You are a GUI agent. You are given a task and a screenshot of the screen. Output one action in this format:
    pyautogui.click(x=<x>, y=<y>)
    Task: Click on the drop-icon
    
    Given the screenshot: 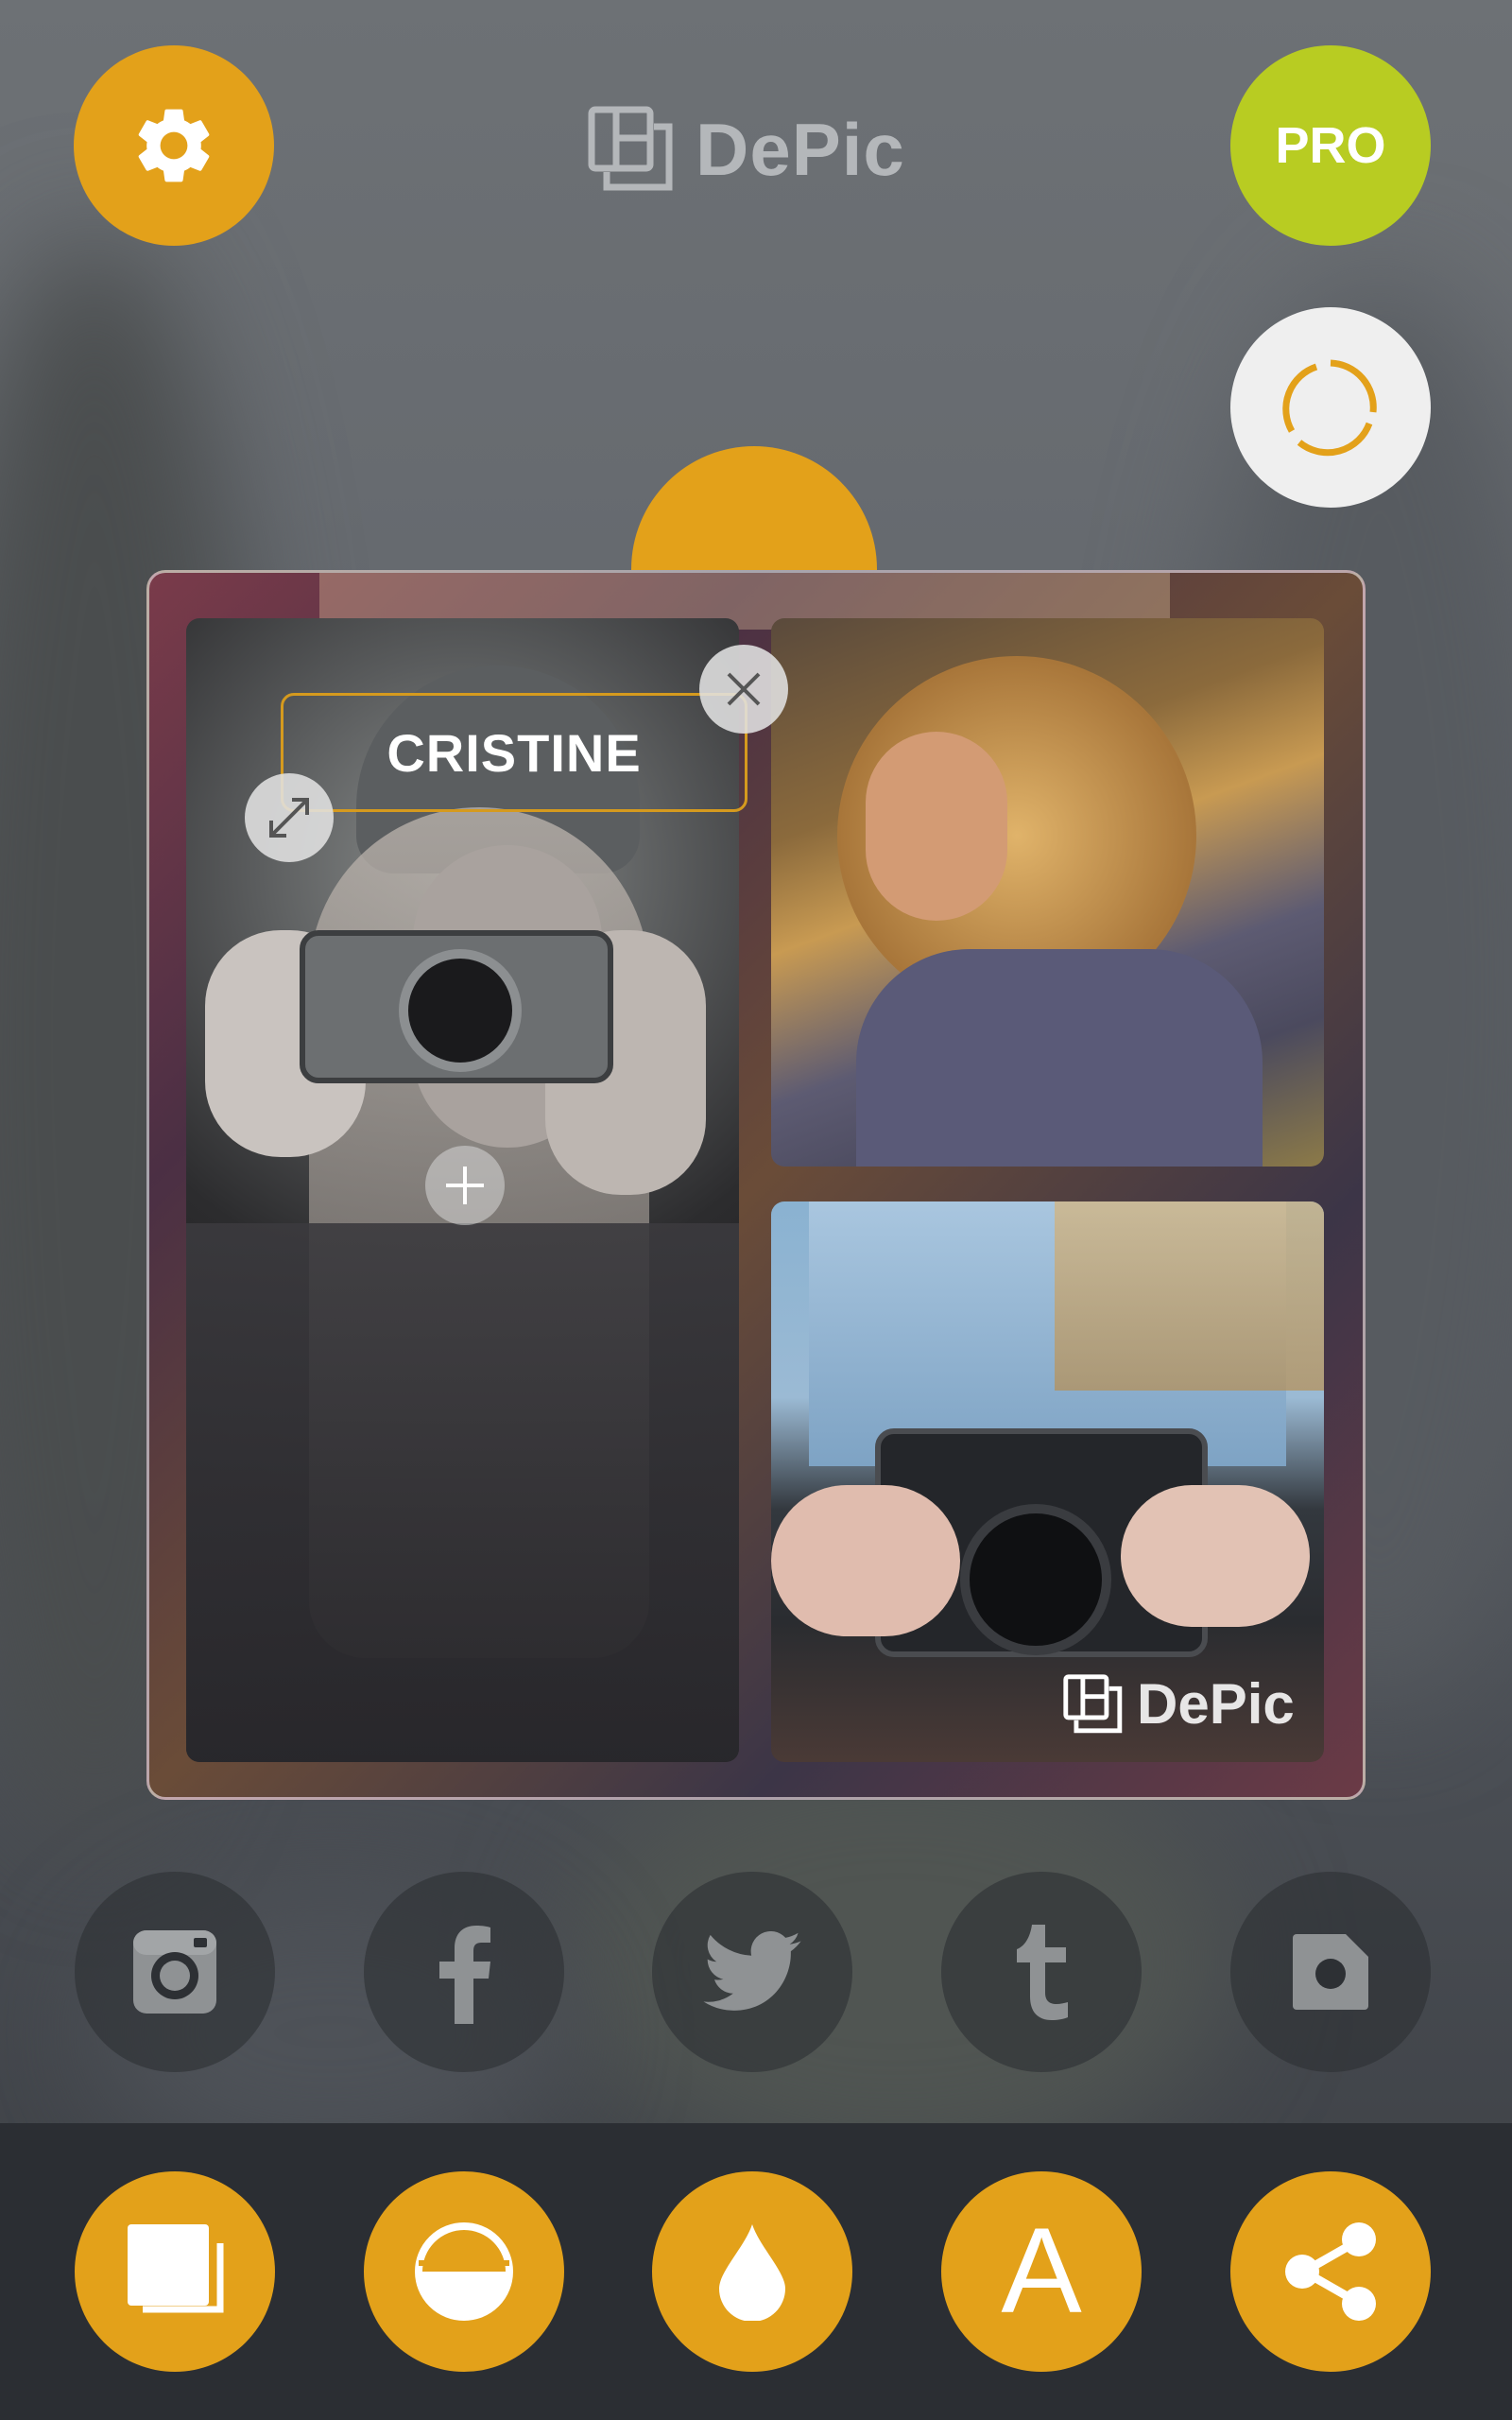 What is the action you would take?
    pyautogui.click(x=752, y=2273)
    